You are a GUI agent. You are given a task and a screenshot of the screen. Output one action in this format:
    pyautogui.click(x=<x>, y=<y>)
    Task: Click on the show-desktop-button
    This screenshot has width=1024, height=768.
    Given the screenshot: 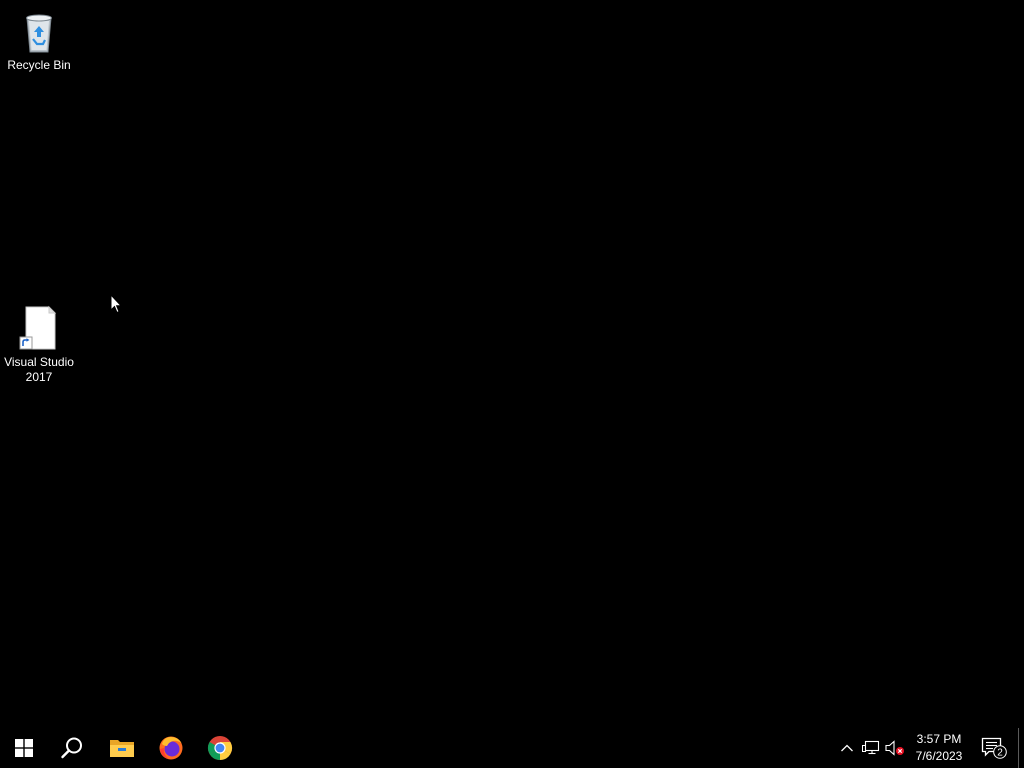 What is the action you would take?
    pyautogui.click(x=1021, y=748)
    